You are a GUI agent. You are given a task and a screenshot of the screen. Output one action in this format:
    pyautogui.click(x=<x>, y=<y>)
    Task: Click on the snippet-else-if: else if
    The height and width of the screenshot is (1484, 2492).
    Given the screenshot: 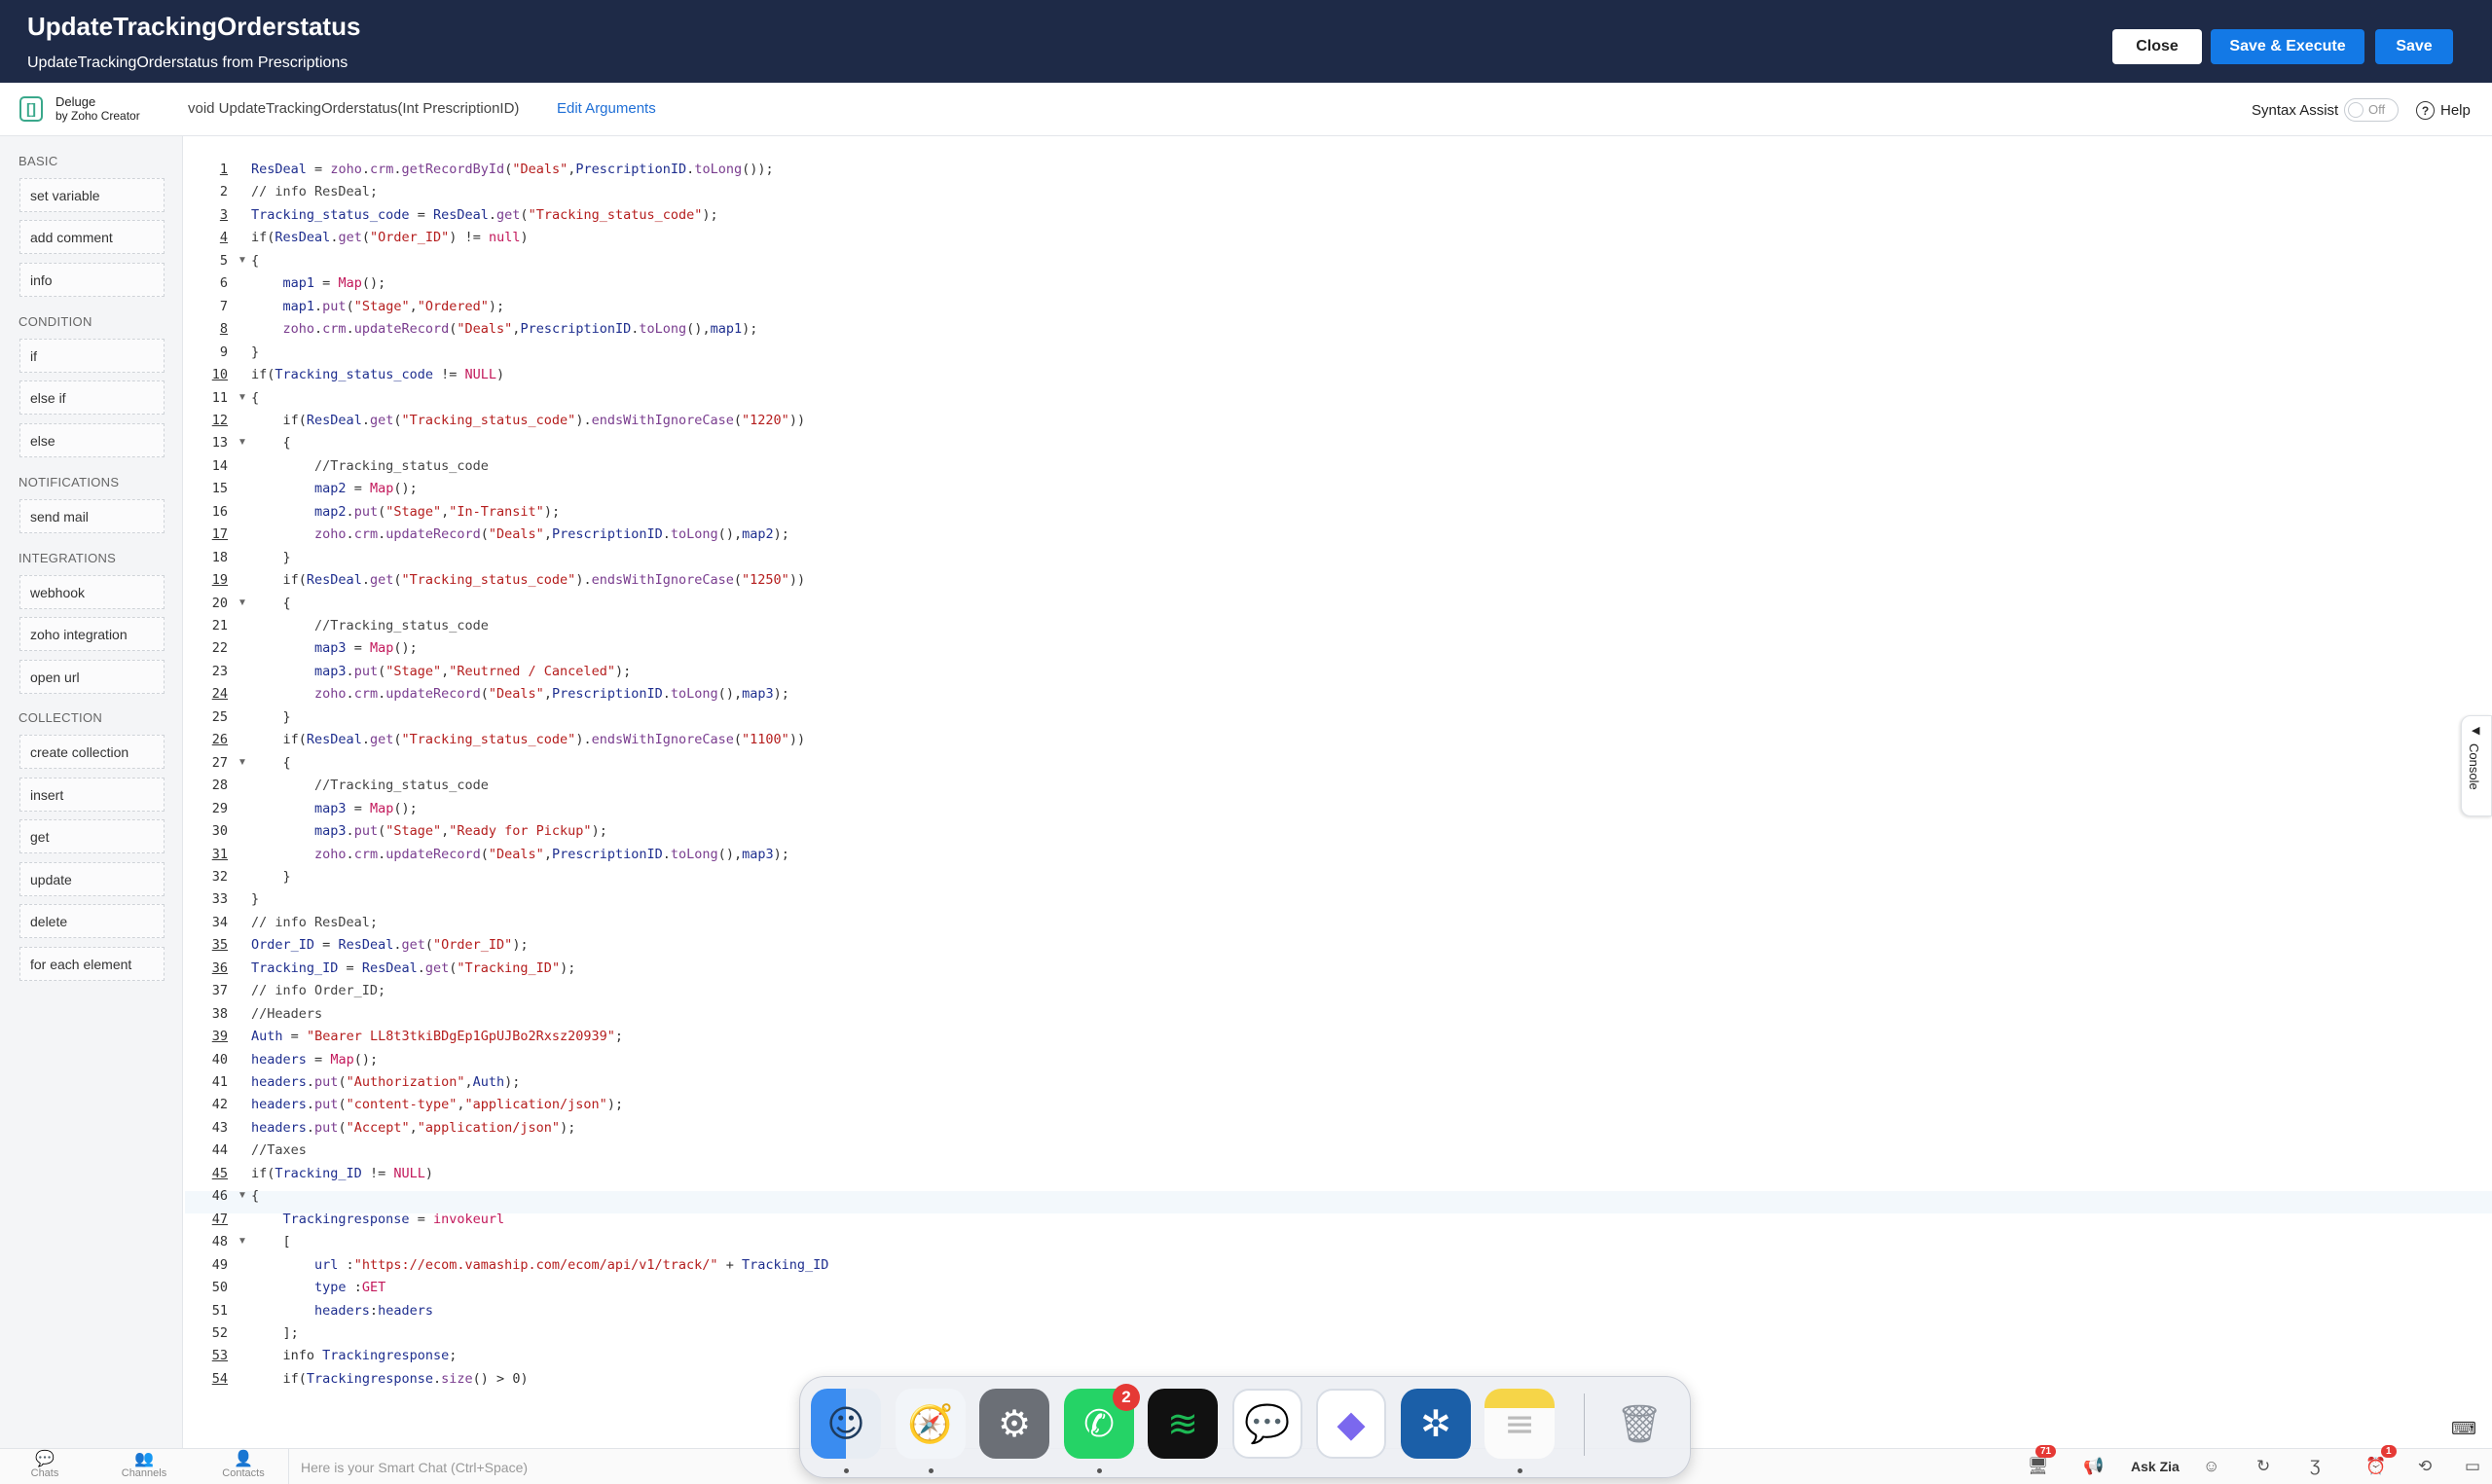 What is the action you would take?
    pyautogui.click(x=92, y=398)
    